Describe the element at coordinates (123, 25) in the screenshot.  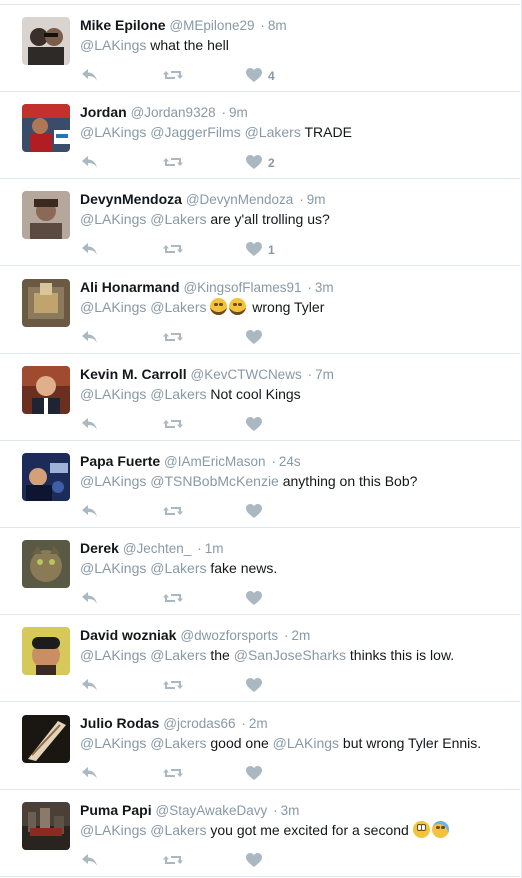
I see `display-name: Mike Epilone` at that location.